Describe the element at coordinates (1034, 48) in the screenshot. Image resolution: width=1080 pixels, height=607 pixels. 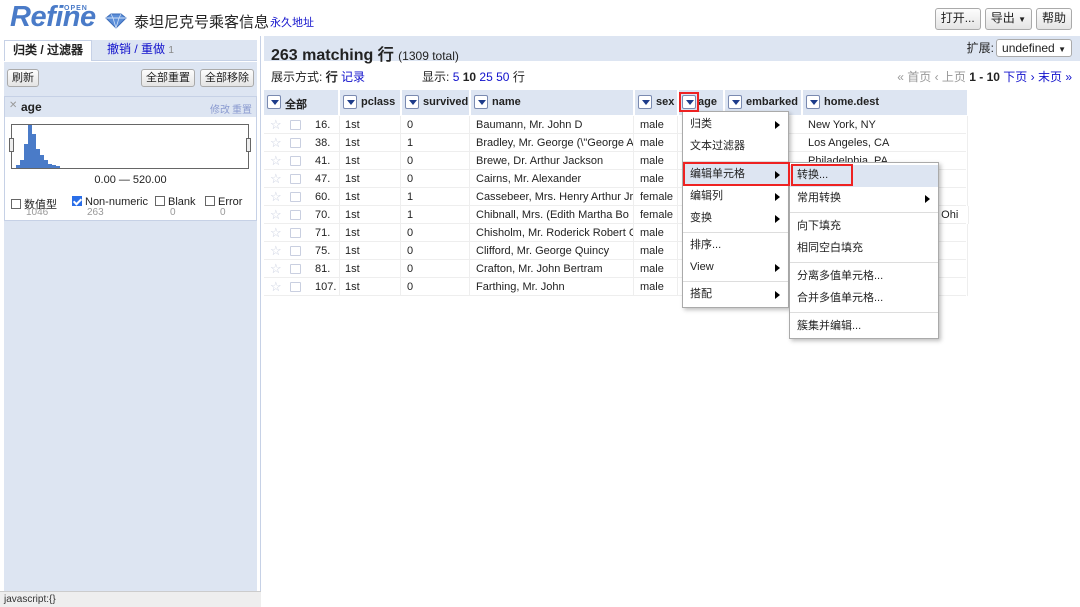
I see `extend-select: undefined ▼` at that location.